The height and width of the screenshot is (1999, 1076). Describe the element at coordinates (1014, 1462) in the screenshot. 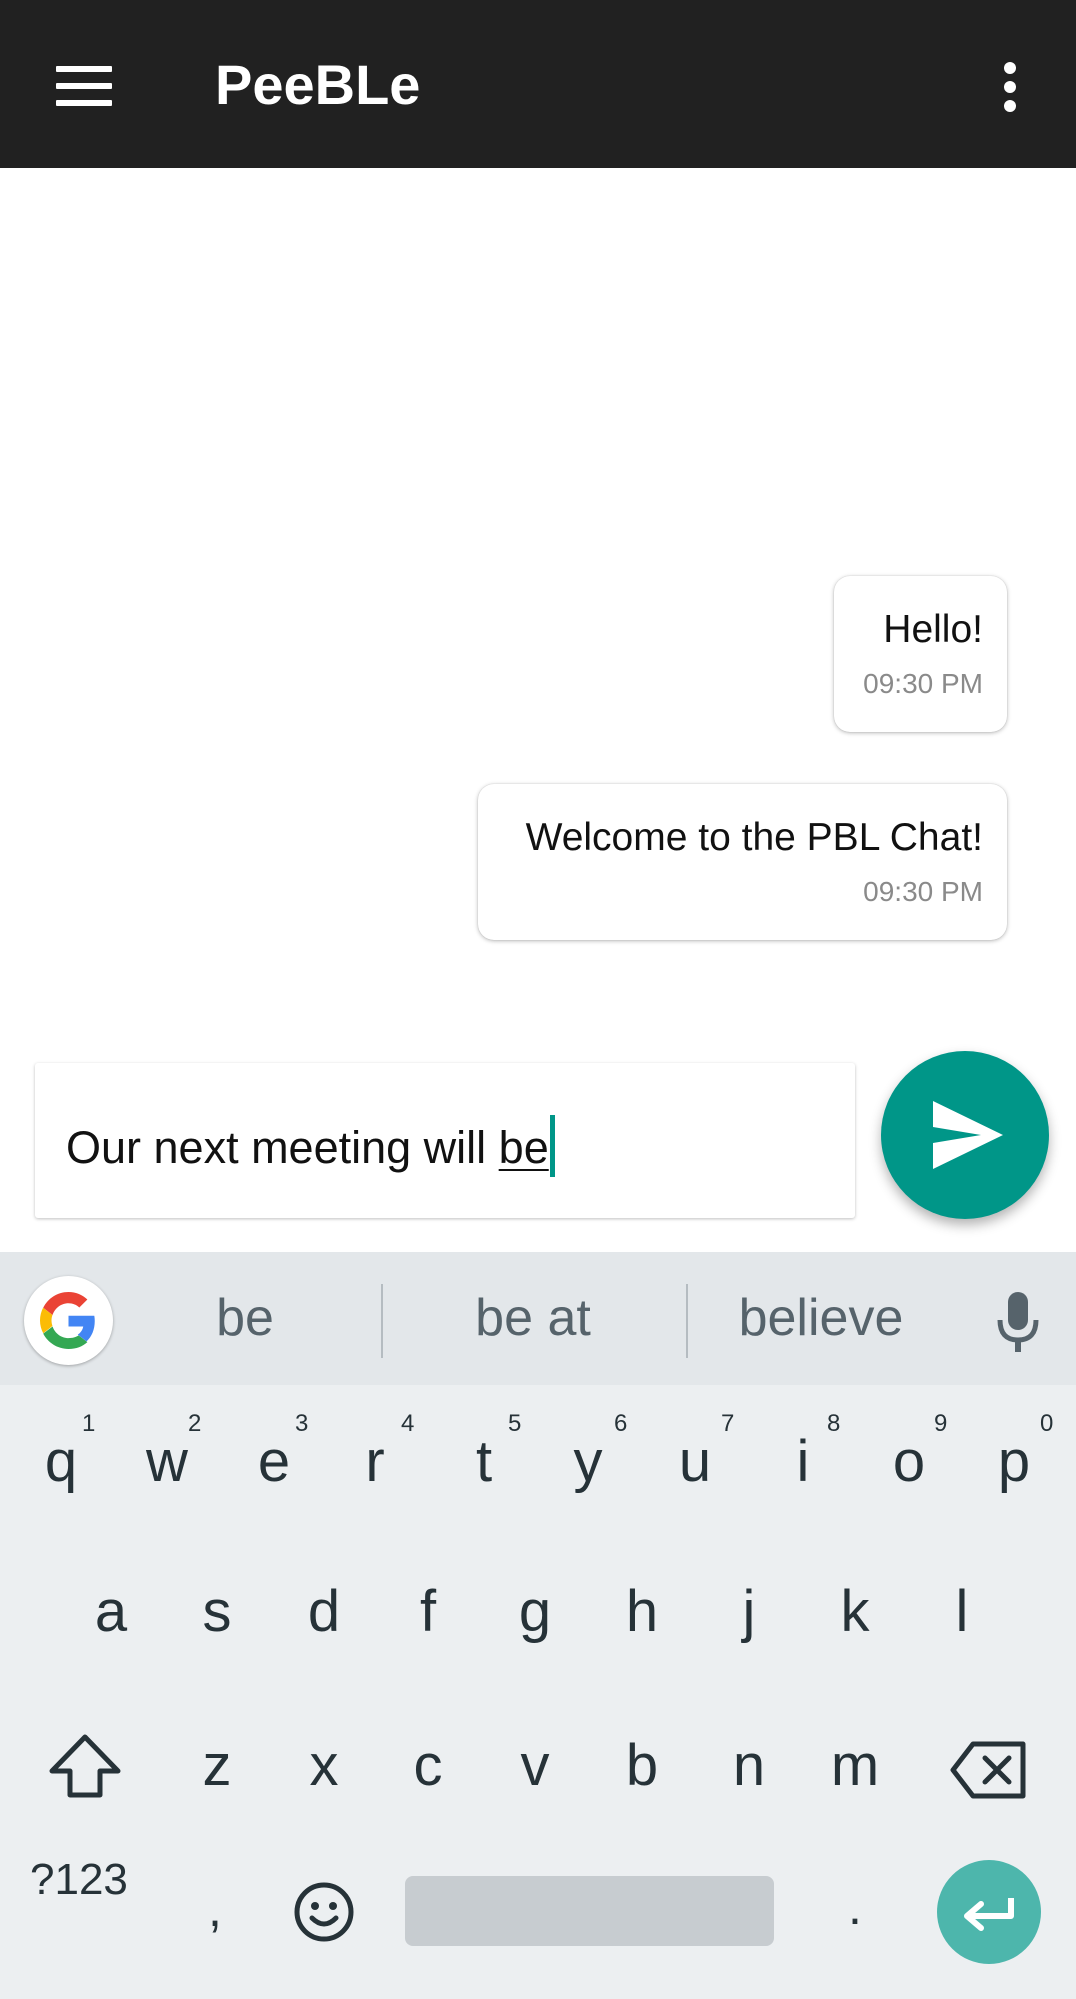

I see `key-p: p` at that location.